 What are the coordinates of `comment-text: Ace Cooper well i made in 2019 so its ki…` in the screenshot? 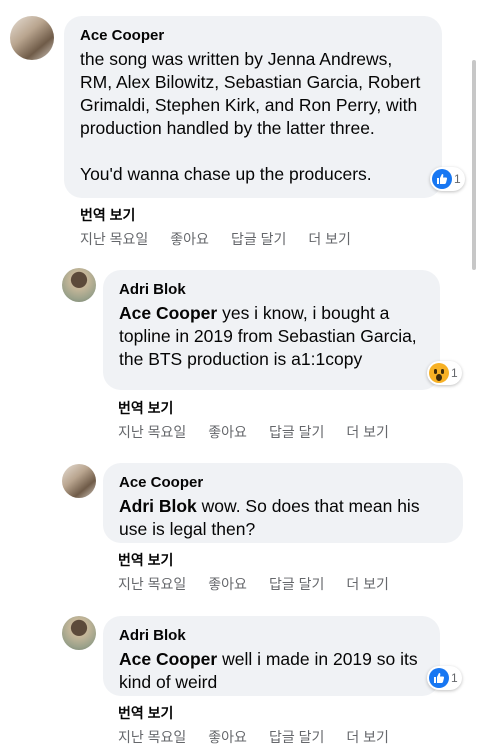 It's located at (271, 671).